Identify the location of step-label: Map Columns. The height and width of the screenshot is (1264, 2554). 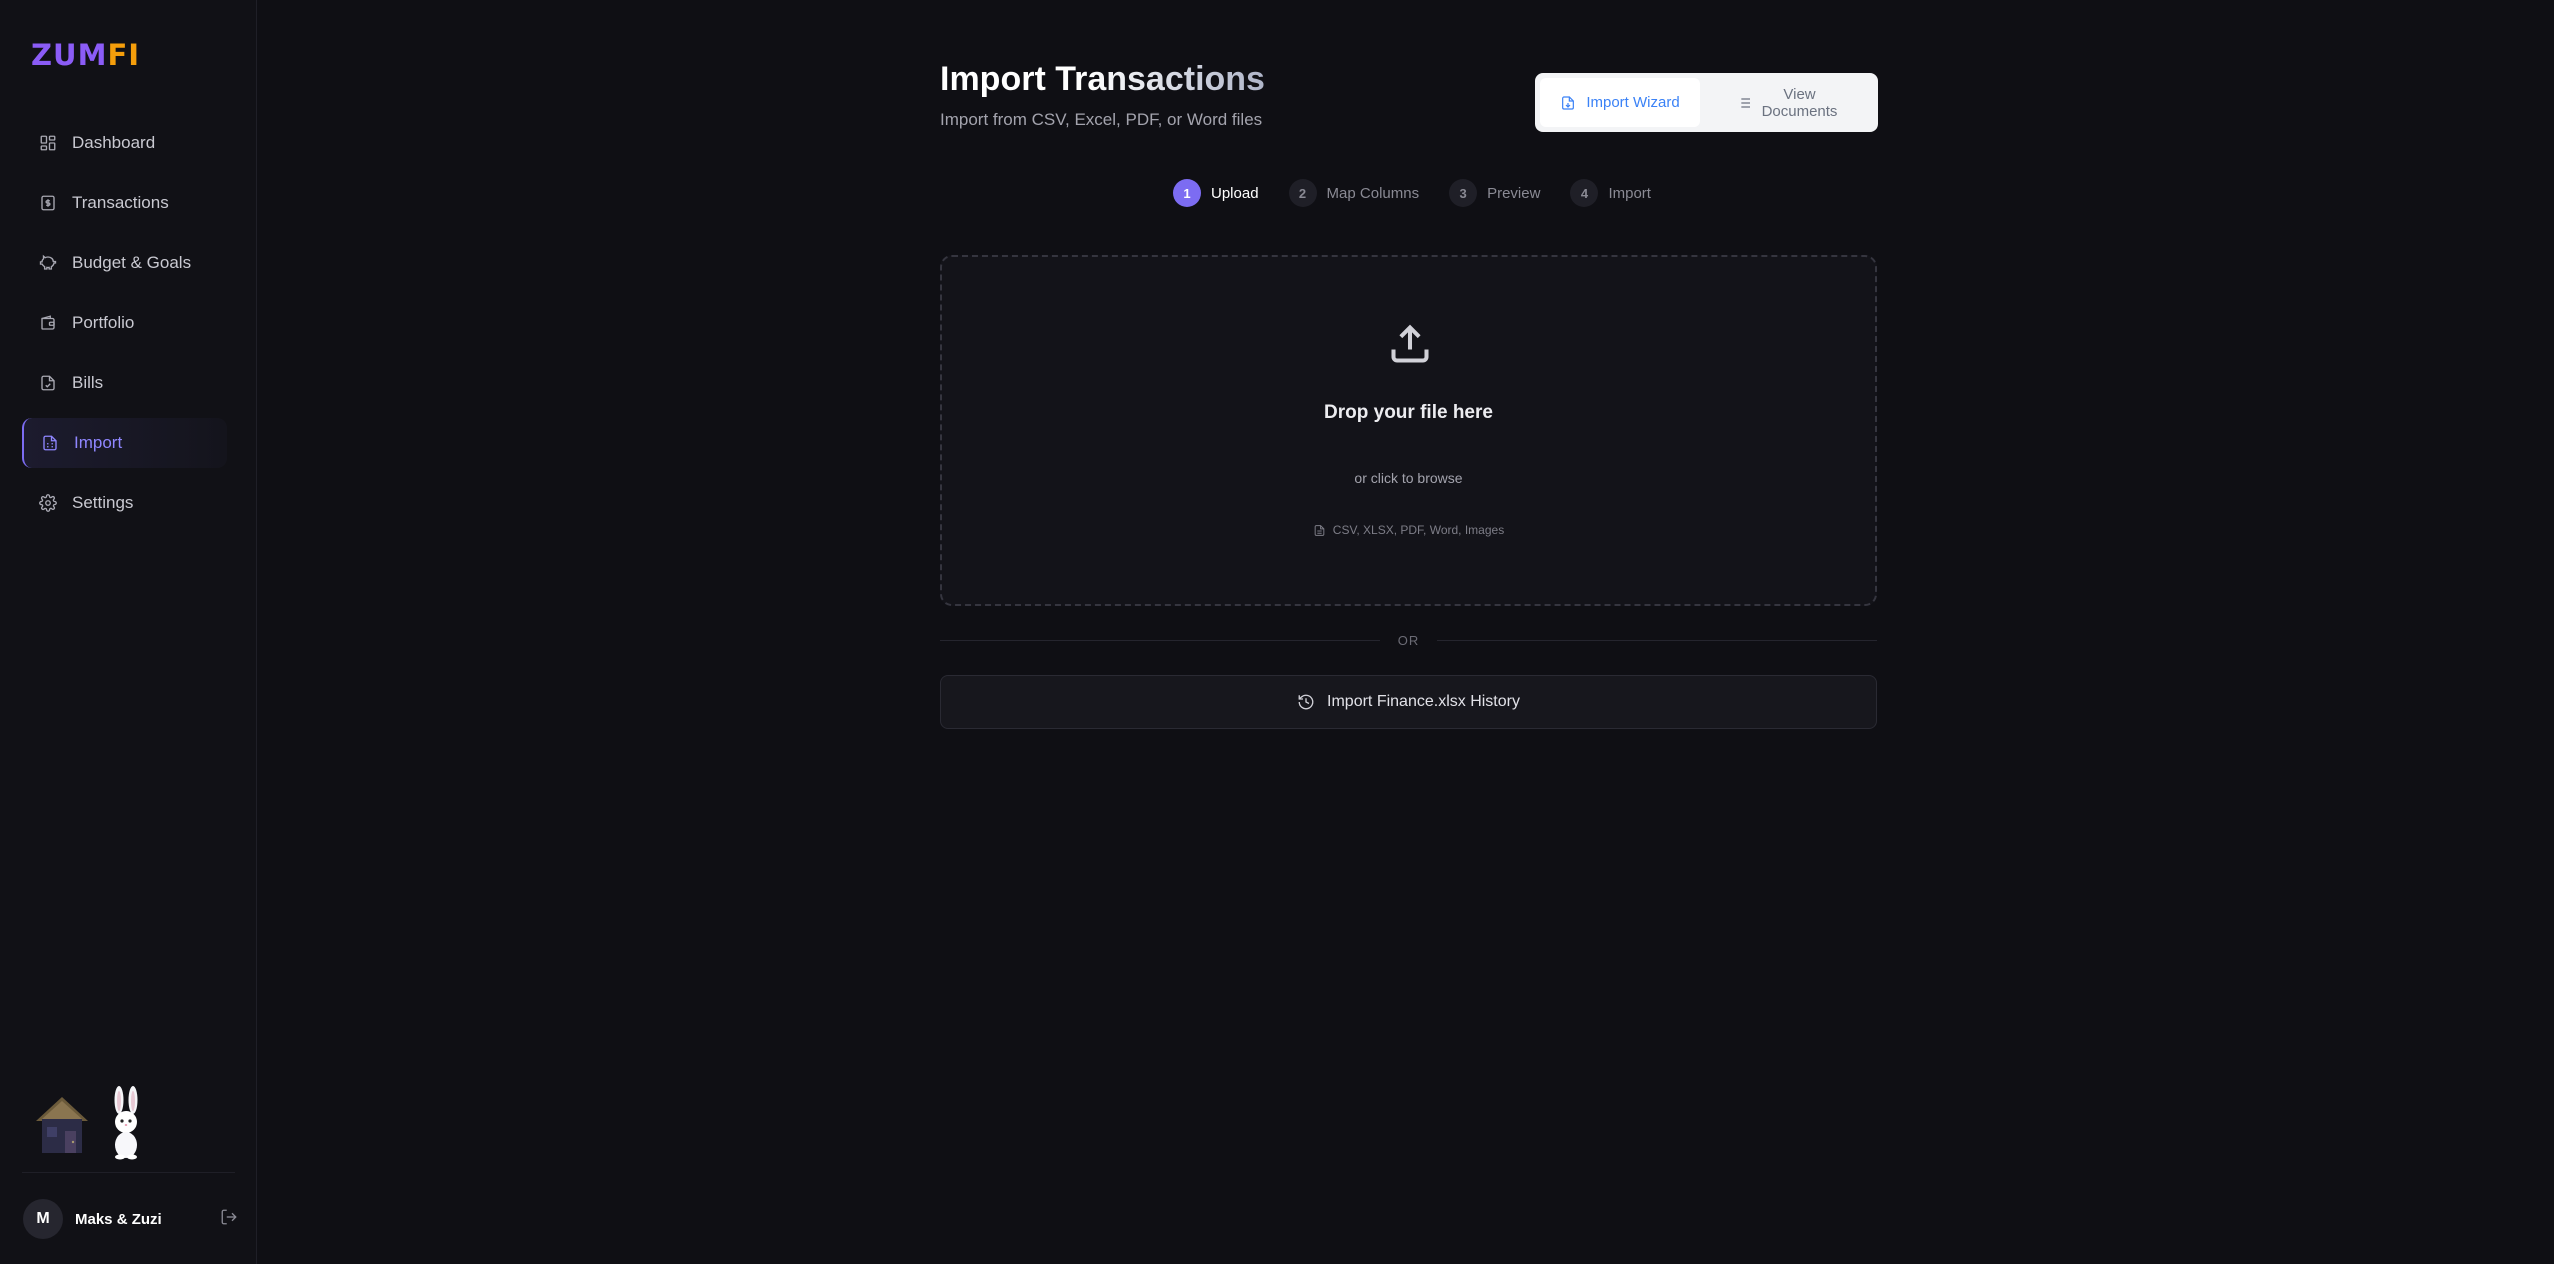
(1373, 193).